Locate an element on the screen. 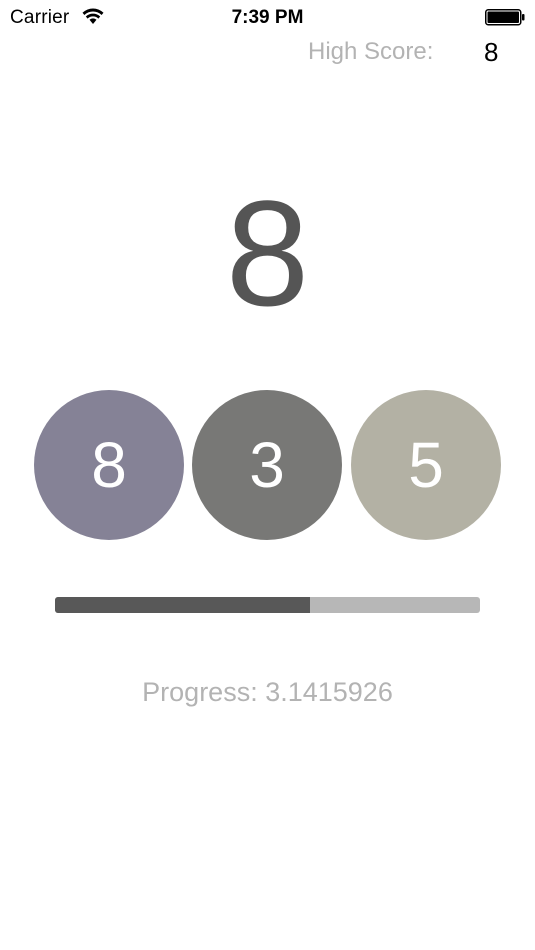  high-score-value: 8 is located at coordinates (491, 52).